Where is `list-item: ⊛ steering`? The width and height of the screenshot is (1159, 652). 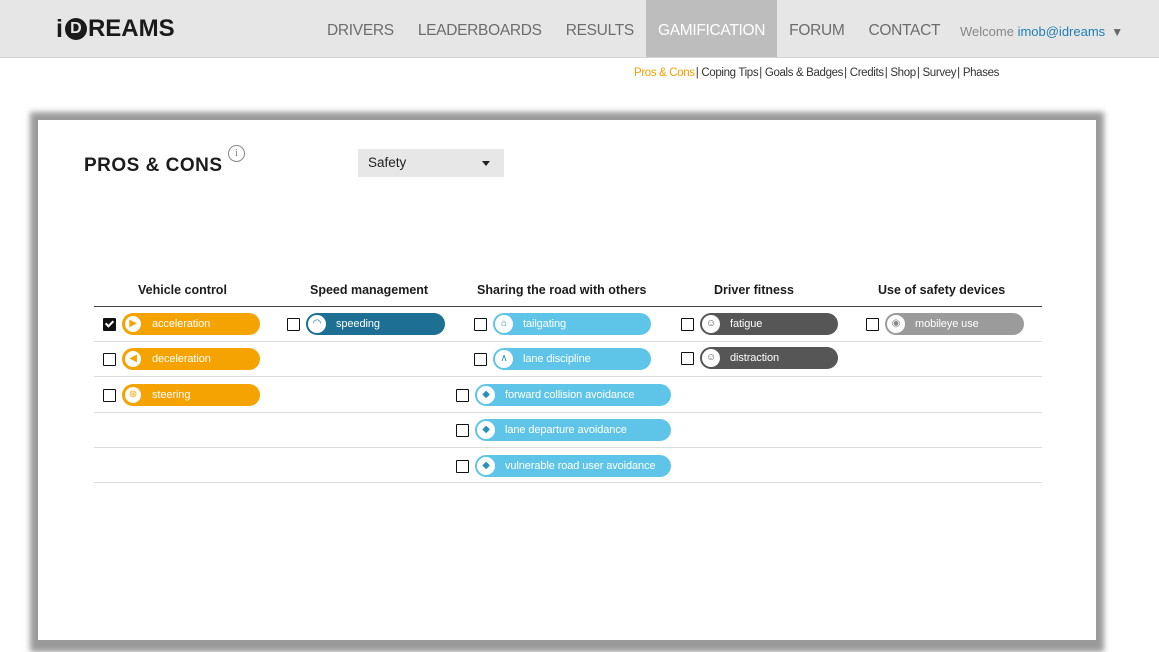 list-item: ⊛ steering is located at coordinates (181, 395).